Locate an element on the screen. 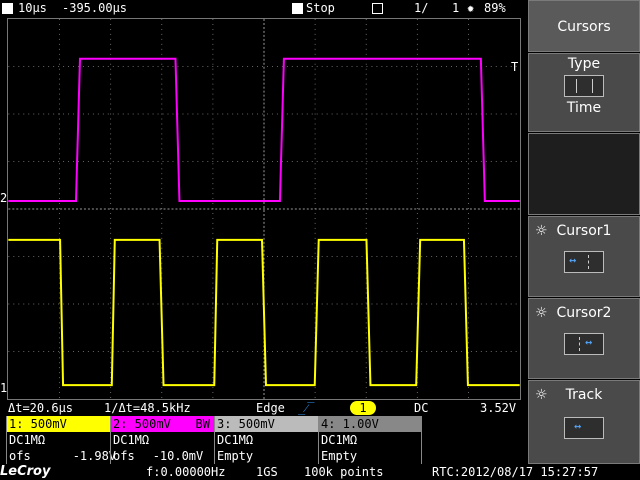 The width and height of the screenshot is (640, 480). cursor2-label: ☼ Cursor2 is located at coordinates (573, 313).